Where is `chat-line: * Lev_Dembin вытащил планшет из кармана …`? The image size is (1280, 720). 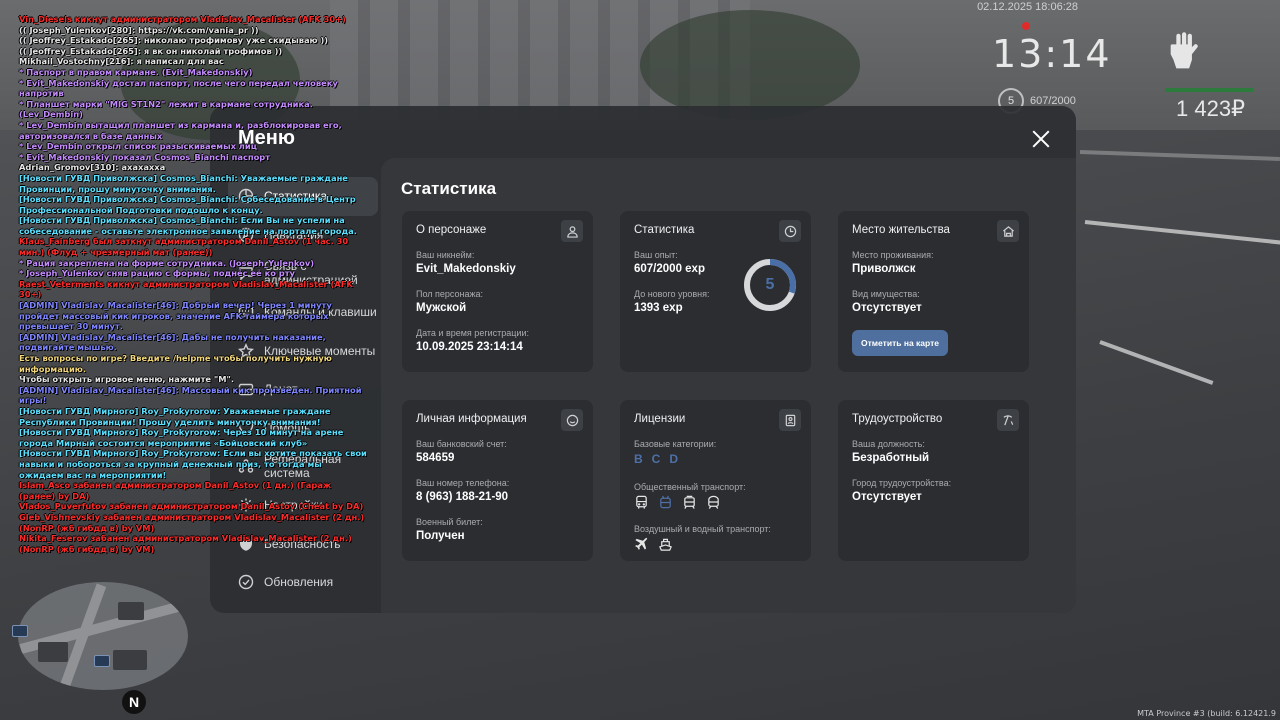
chat-line: * Lev_Dembin вытащил планшет из кармана … is located at coordinates (180, 130).